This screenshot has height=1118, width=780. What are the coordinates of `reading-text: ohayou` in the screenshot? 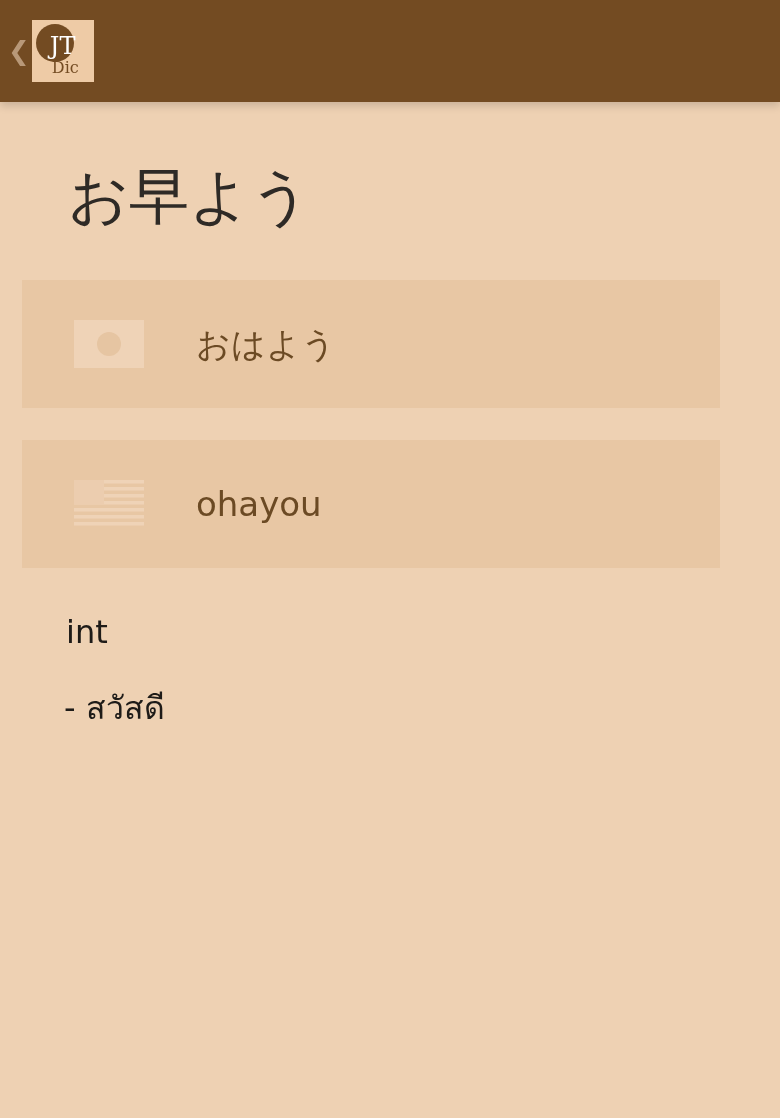 It's located at (259, 504).